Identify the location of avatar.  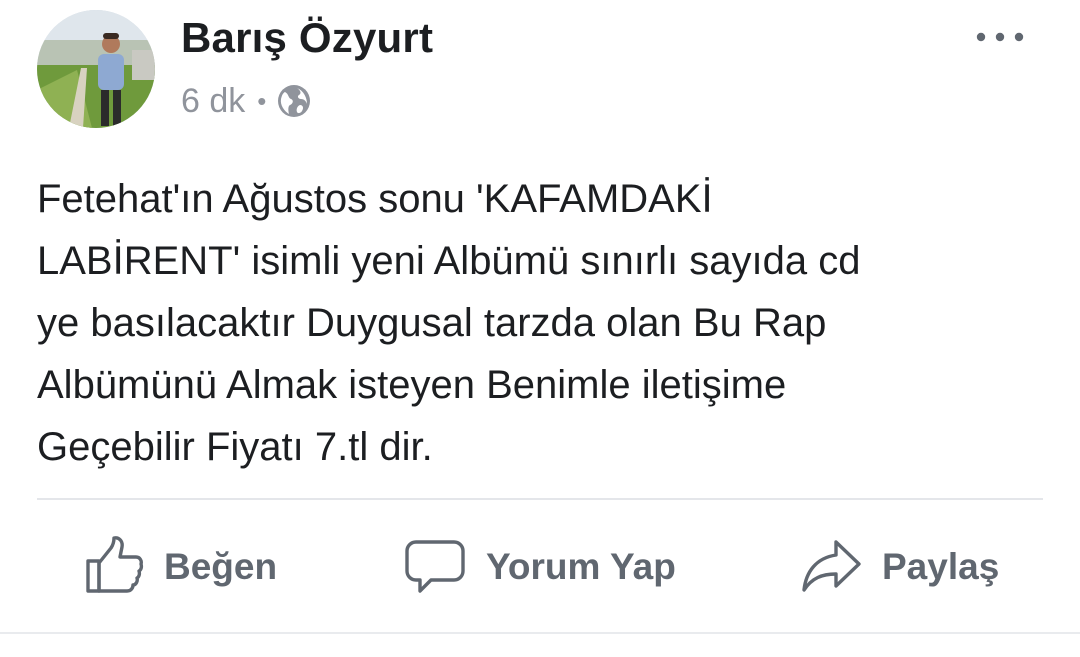
(96, 69).